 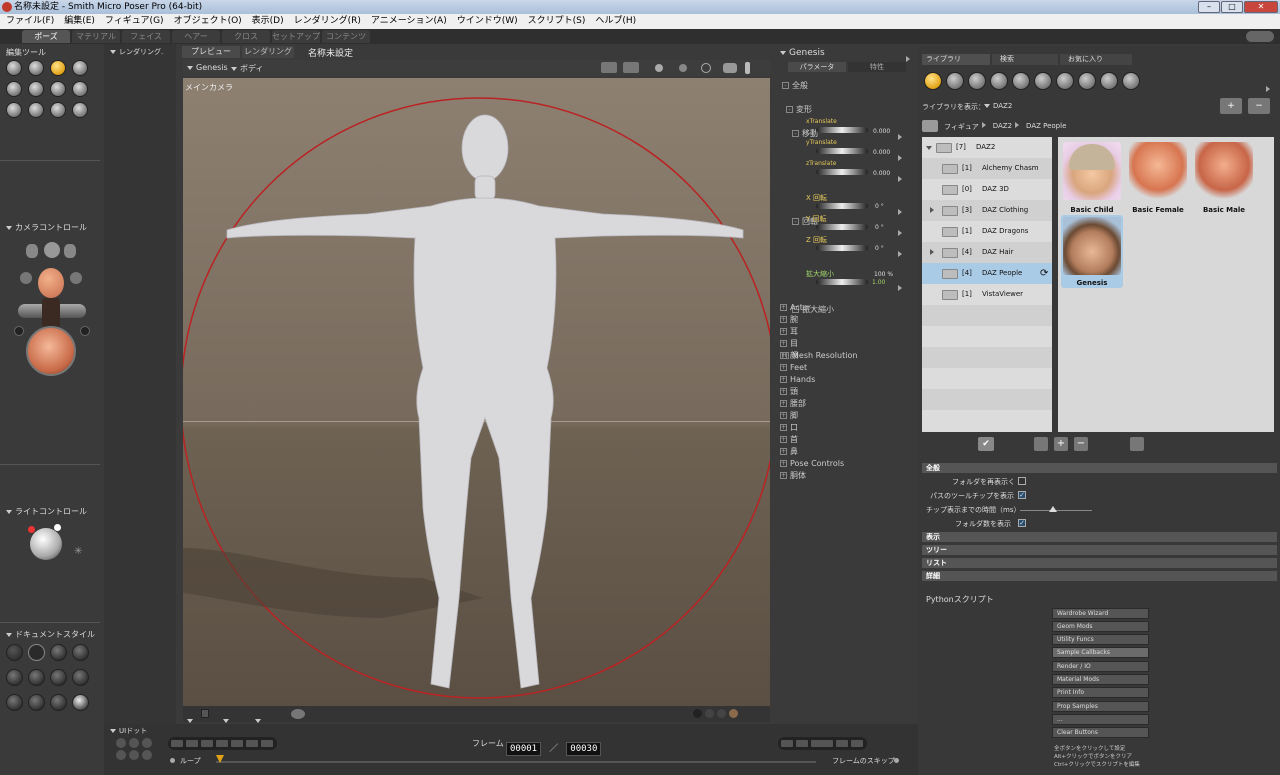 What do you see at coordinates (327, 21) in the screenshot?
I see `menu-render: レンダリング(R)` at bounding box center [327, 21].